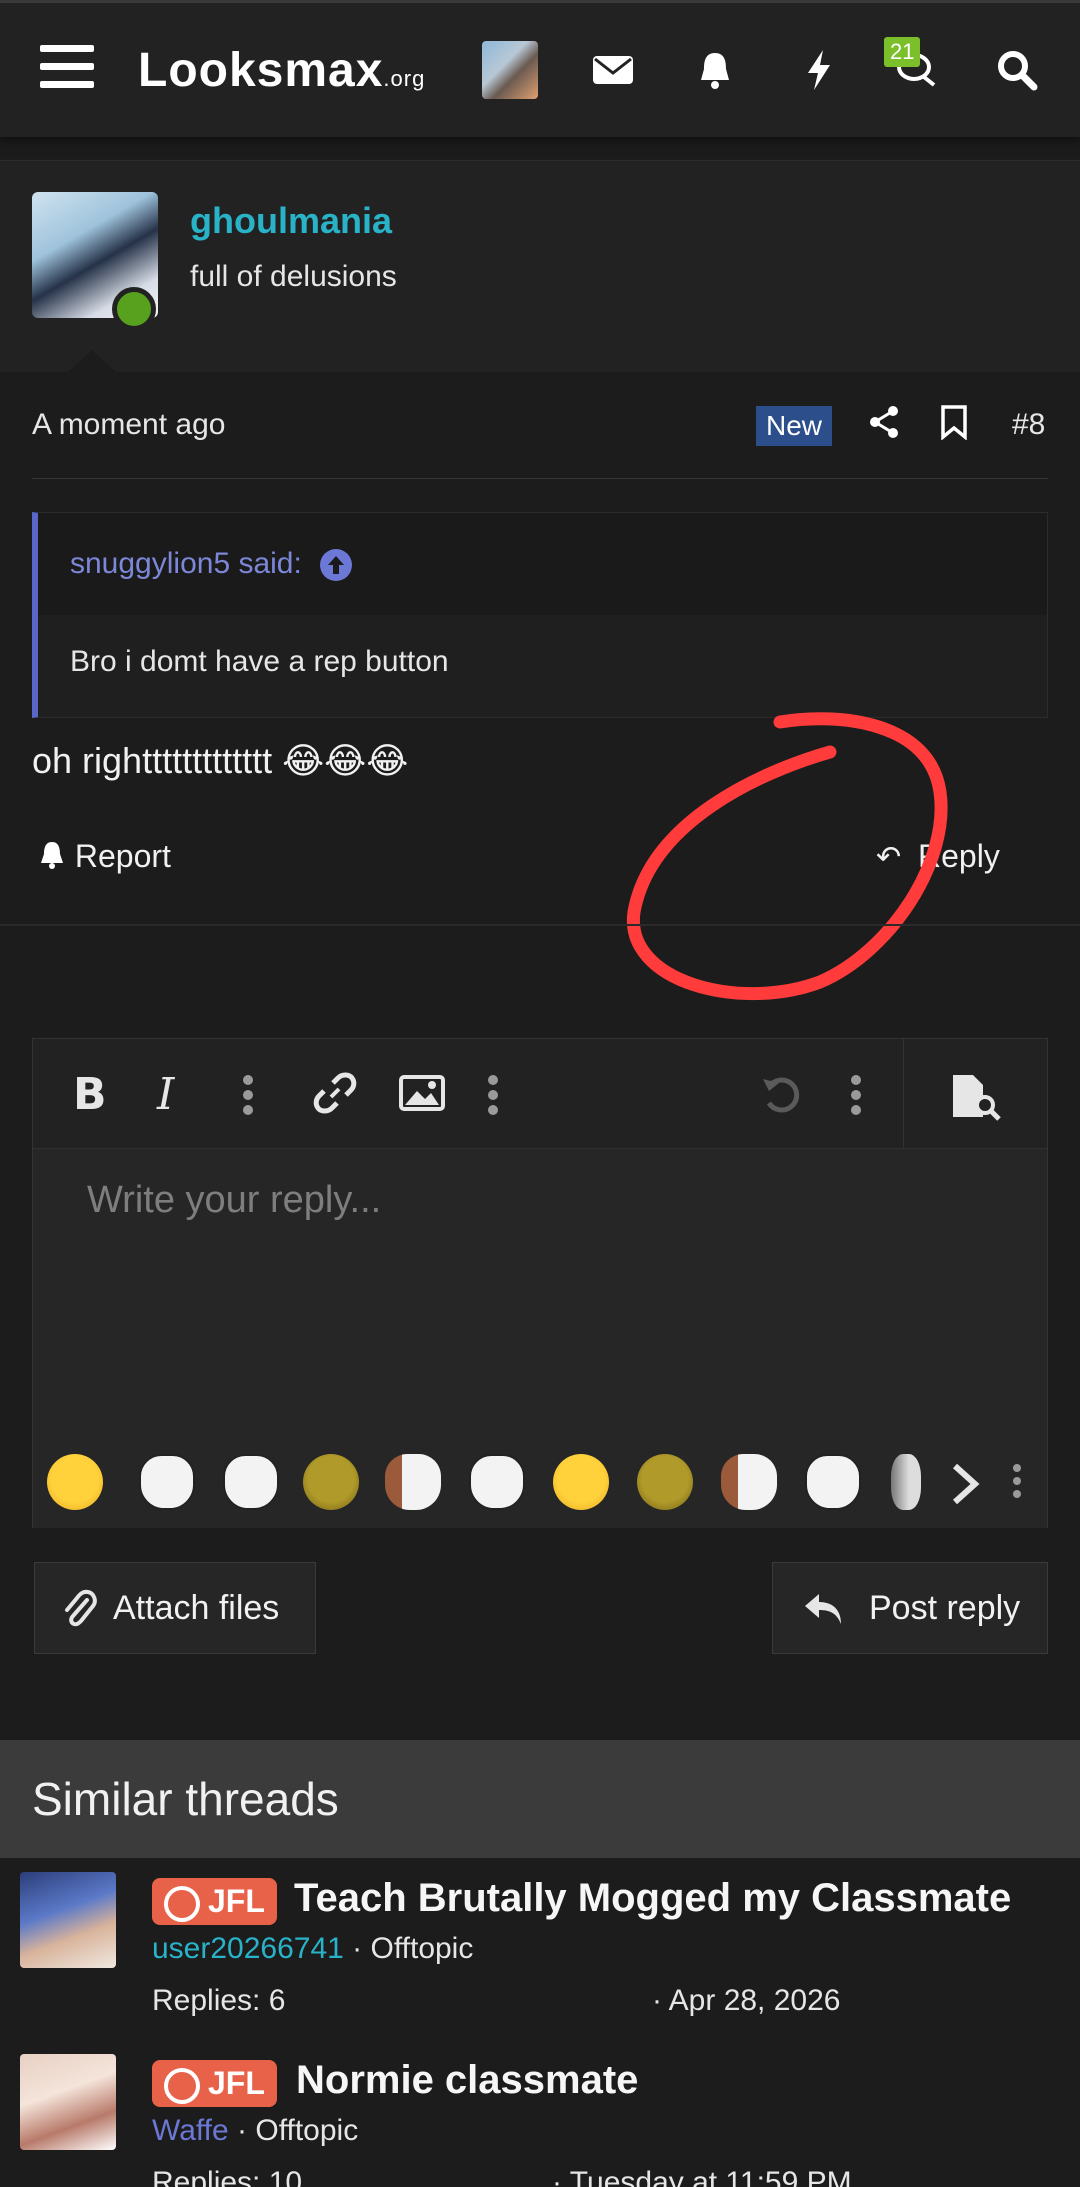 The image size is (1080, 2187). I want to click on thread-date: · Apr 28, 2026, so click(746, 2000).